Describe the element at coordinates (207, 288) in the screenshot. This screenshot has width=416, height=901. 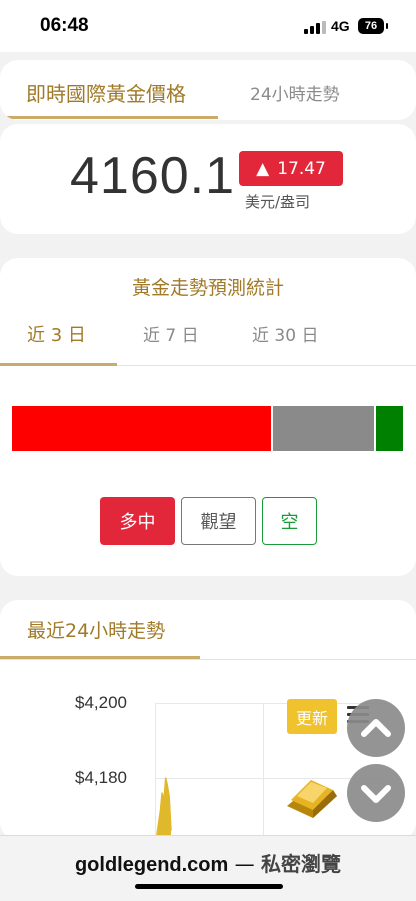
I see `forecast-title: 黃金走勢預測統計` at that location.